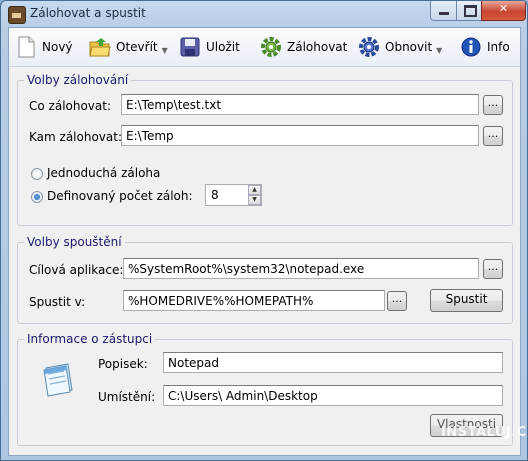 This screenshot has width=528, height=461. Describe the element at coordinates (300, 104) in the screenshot. I see `source-input: E:\Temp\test.txt` at that location.